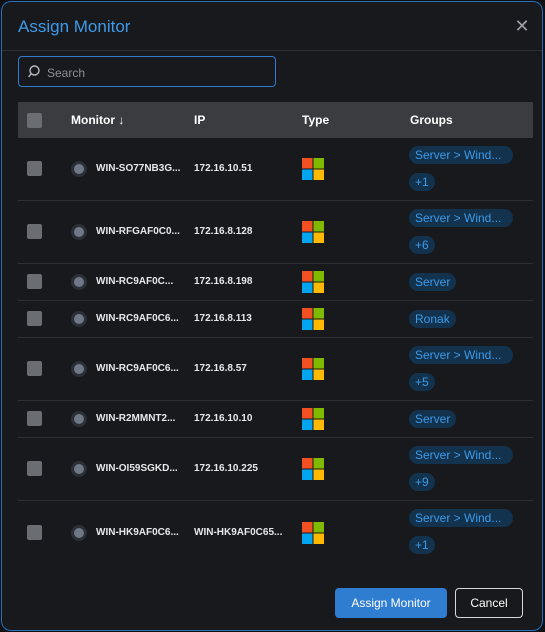  What do you see at coordinates (432, 319) in the screenshot?
I see `group-tag: Ronak` at bounding box center [432, 319].